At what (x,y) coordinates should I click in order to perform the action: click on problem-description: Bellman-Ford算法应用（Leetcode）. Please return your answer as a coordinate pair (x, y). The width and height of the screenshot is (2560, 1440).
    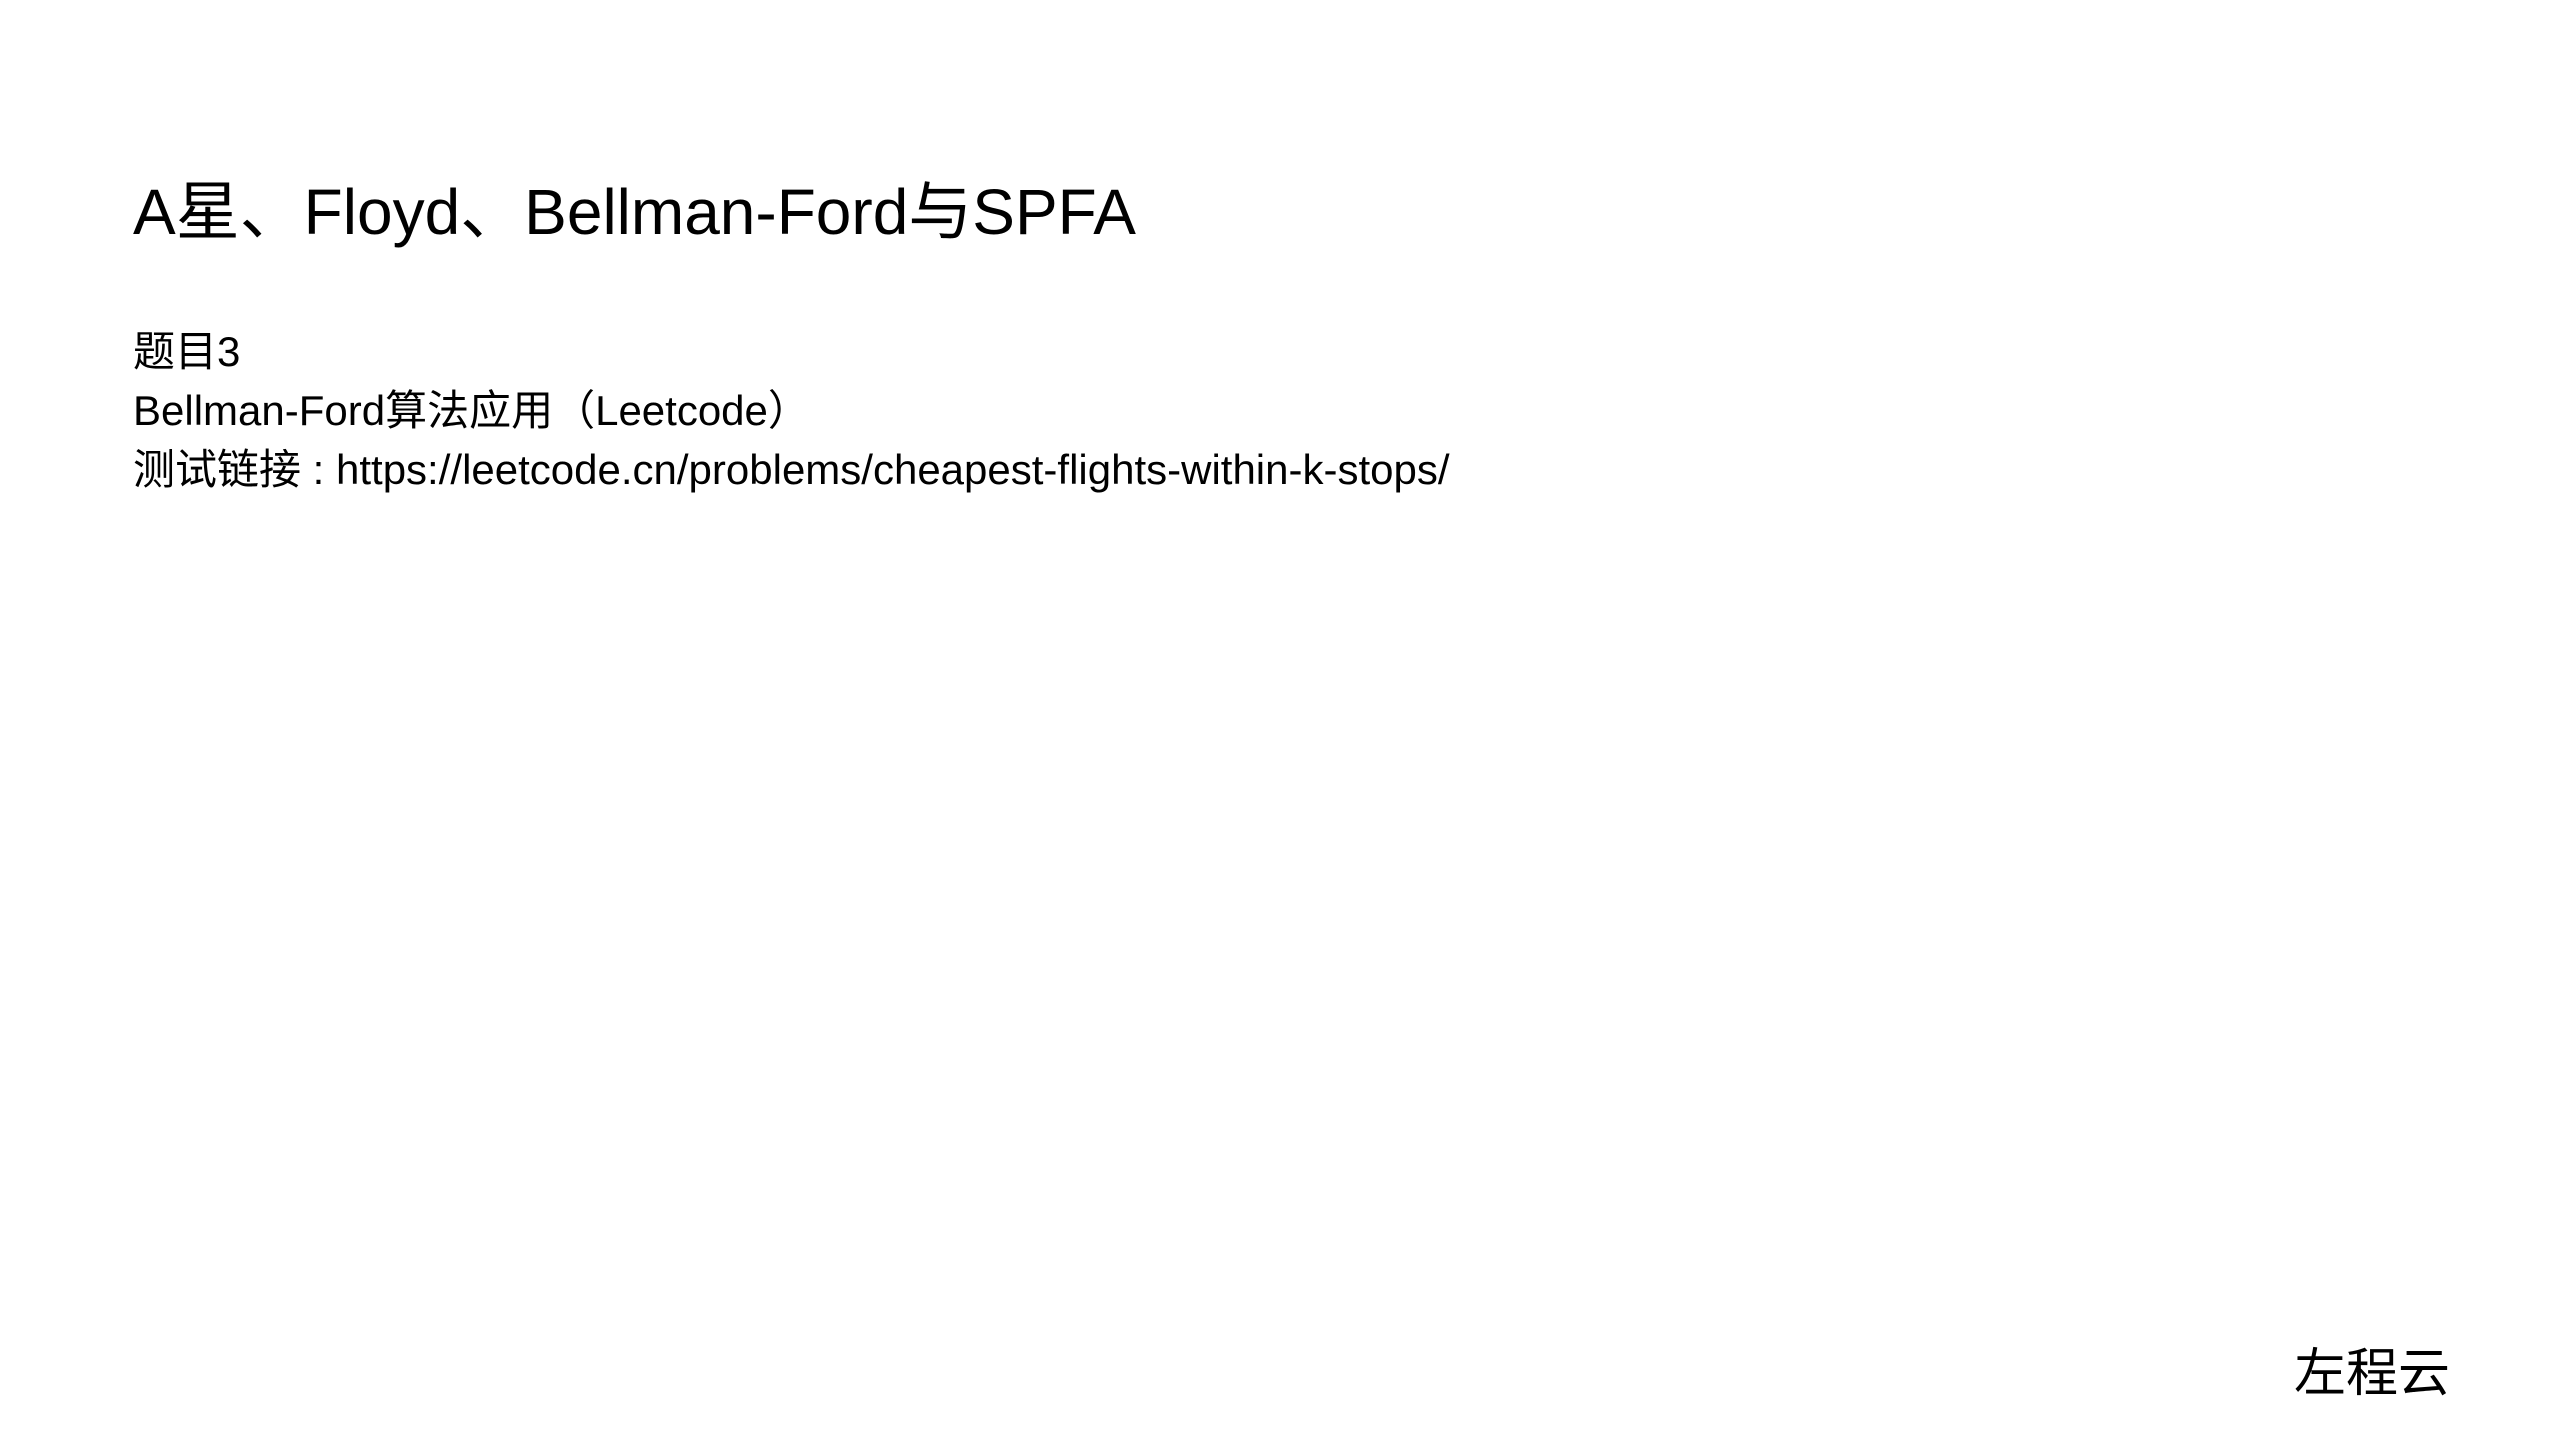
    Looking at the image, I should click on (471, 410).